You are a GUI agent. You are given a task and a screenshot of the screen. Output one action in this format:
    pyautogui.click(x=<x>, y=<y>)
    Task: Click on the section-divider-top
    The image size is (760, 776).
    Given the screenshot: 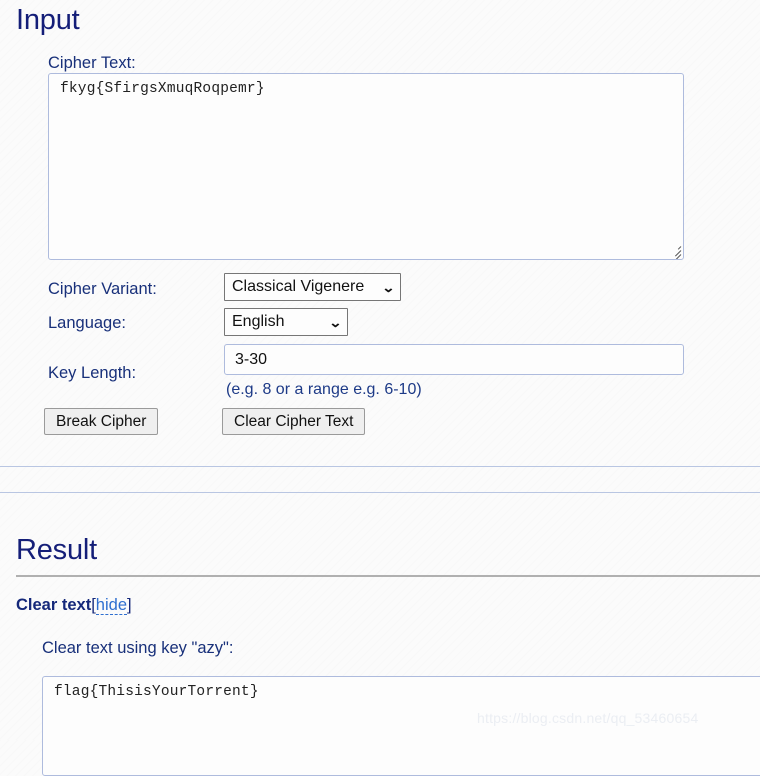 What is the action you would take?
    pyautogui.click(x=380, y=466)
    